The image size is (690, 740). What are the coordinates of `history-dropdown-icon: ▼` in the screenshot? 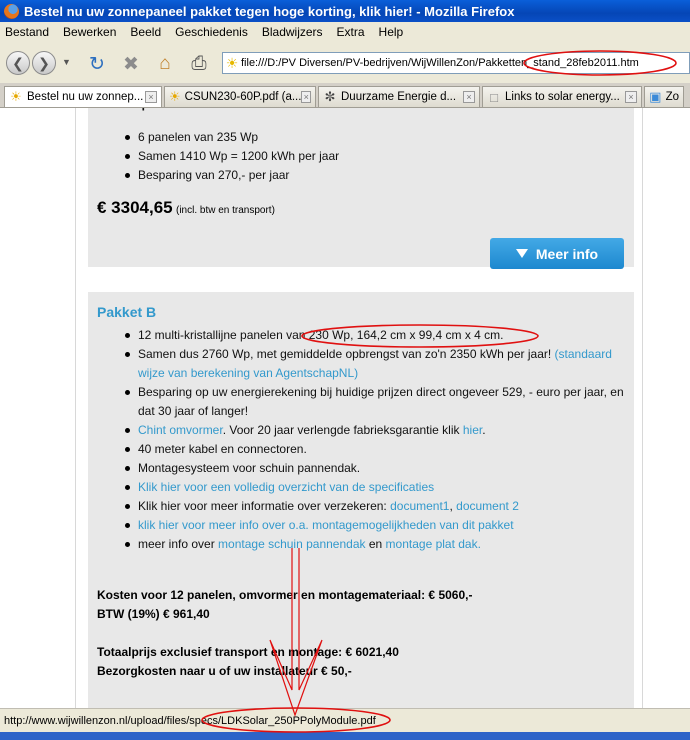 It's located at (66, 62).